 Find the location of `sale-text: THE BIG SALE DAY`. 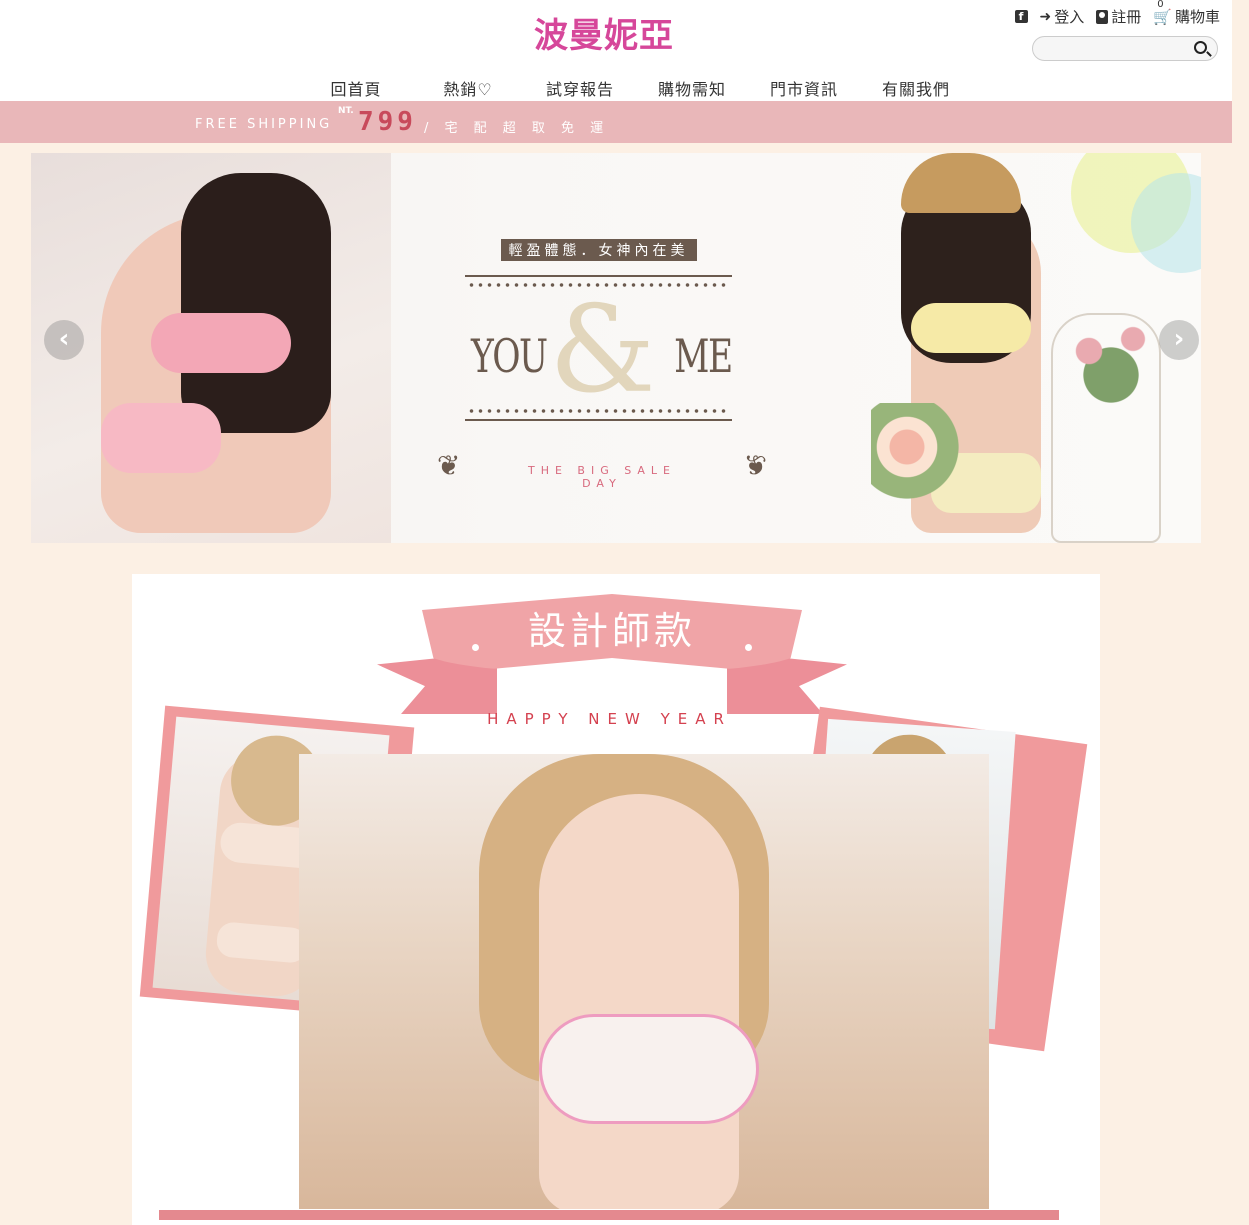

sale-text: THE BIG SALE DAY is located at coordinates (602, 477).